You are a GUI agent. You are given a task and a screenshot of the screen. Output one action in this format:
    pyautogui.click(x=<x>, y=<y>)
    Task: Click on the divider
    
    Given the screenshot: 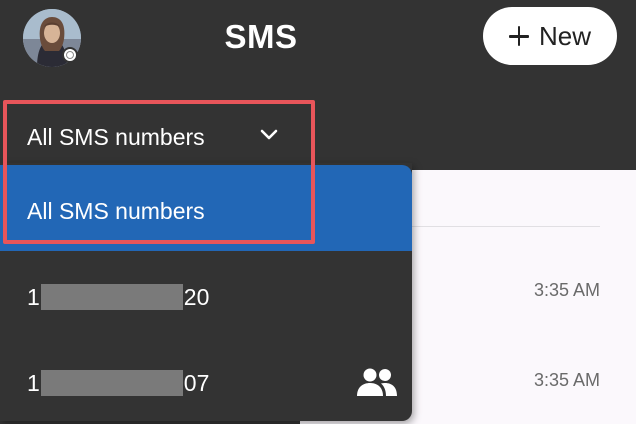 What is the action you would take?
    pyautogui.click(x=506, y=226)
    